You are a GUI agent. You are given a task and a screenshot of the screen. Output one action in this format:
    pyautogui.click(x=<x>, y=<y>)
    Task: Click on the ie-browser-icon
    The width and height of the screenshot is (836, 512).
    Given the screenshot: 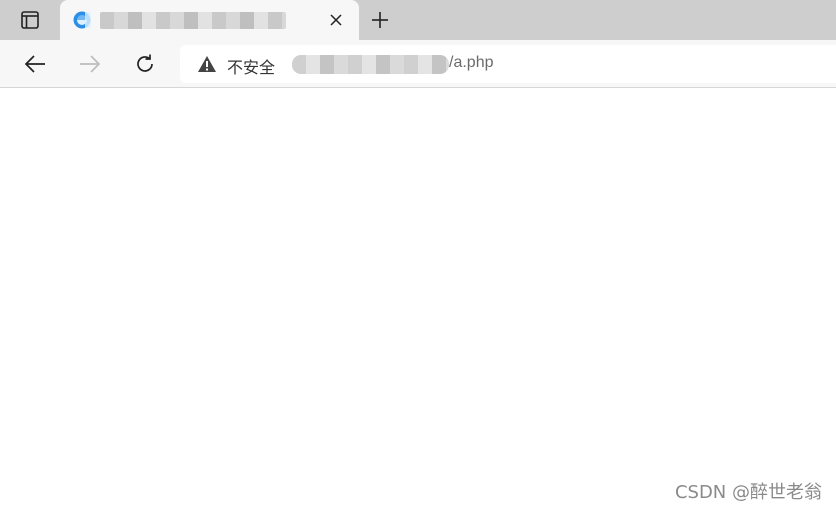 What is the action you would take?
    pyautogui.click(x=82, y=20)
    